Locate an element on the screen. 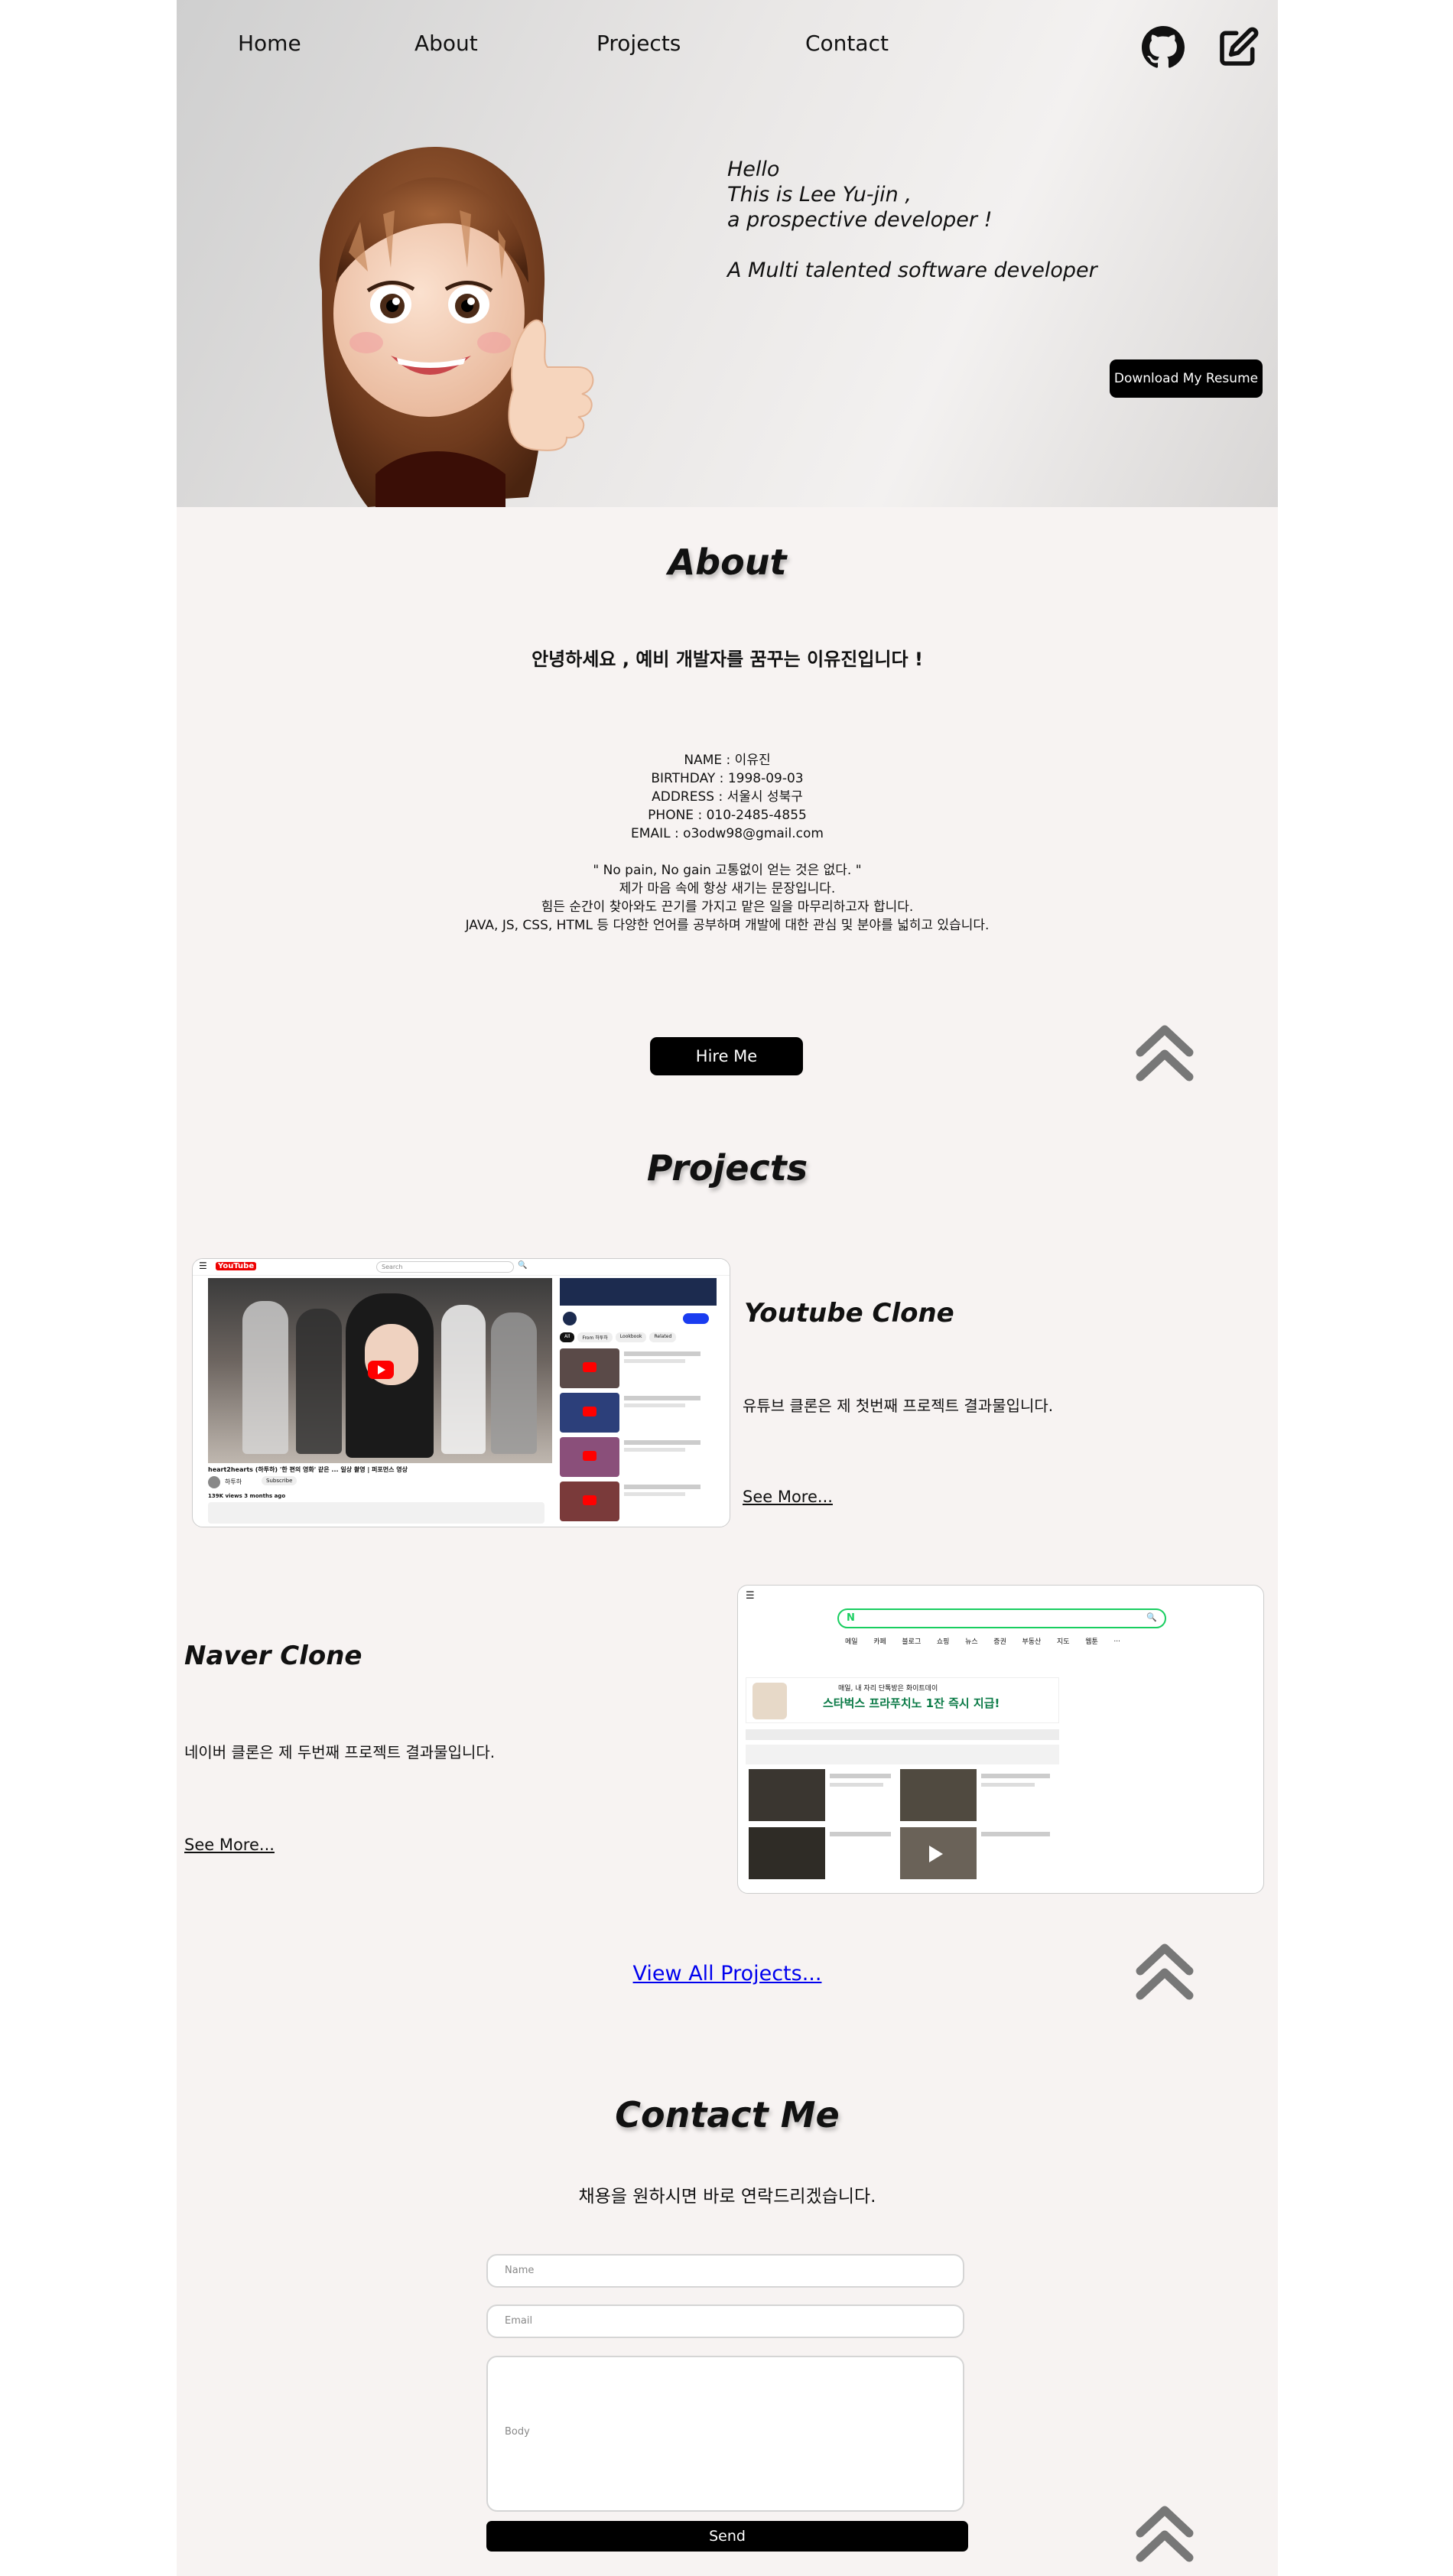 The image size is (1453, 2576). naver-news-tabs is located at coordinates (902, 1754).